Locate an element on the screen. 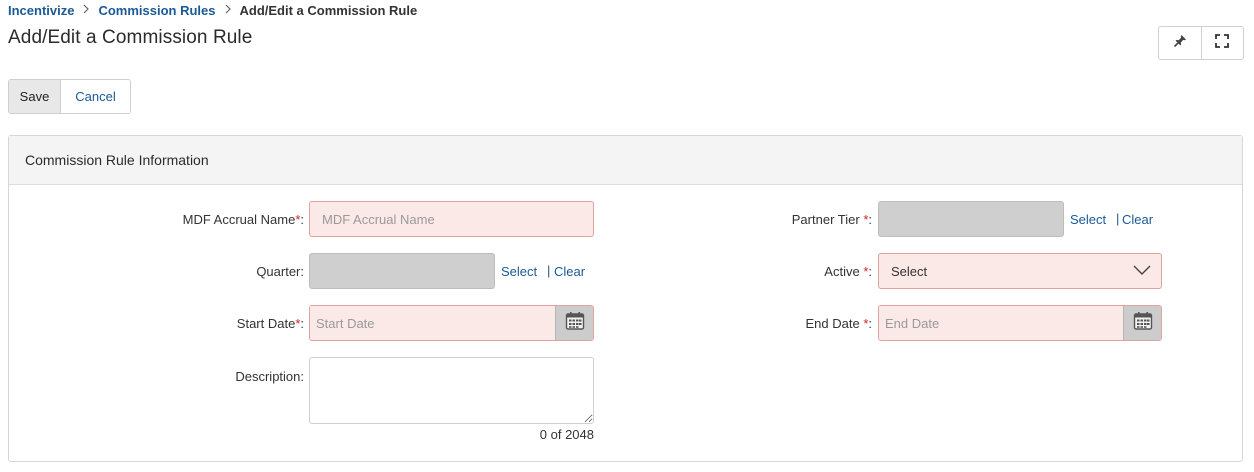 The width and height of the screenshot is (1254, 472). description-char-counter: 0 of 2048 is located at coordinates (566, 434).